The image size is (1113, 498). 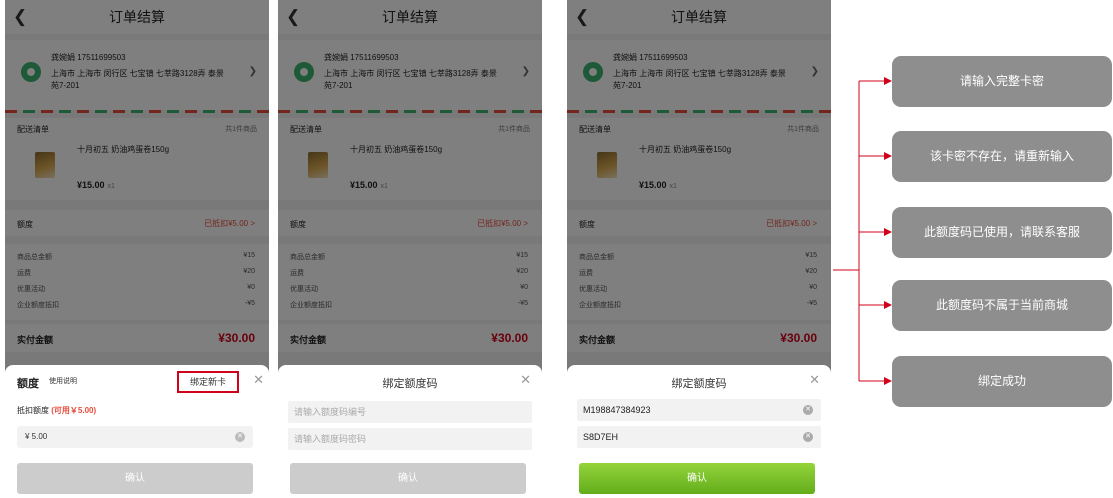 What do you see at coordinates (63, 381) in the screenshot?
I see `usage-link: 使用说明` at bounding box center [63, 381].